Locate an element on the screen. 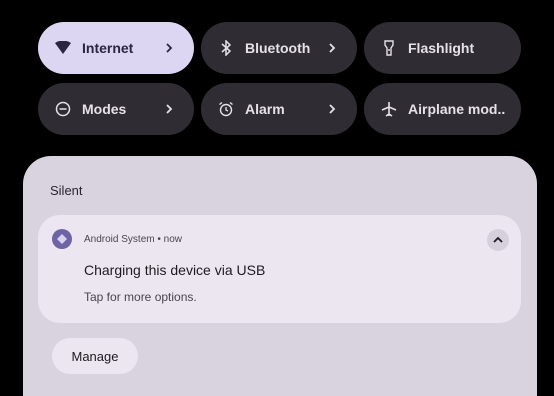 This screenshot has height=396, width=554. airplane-icon is located at coordinates (389, 109).